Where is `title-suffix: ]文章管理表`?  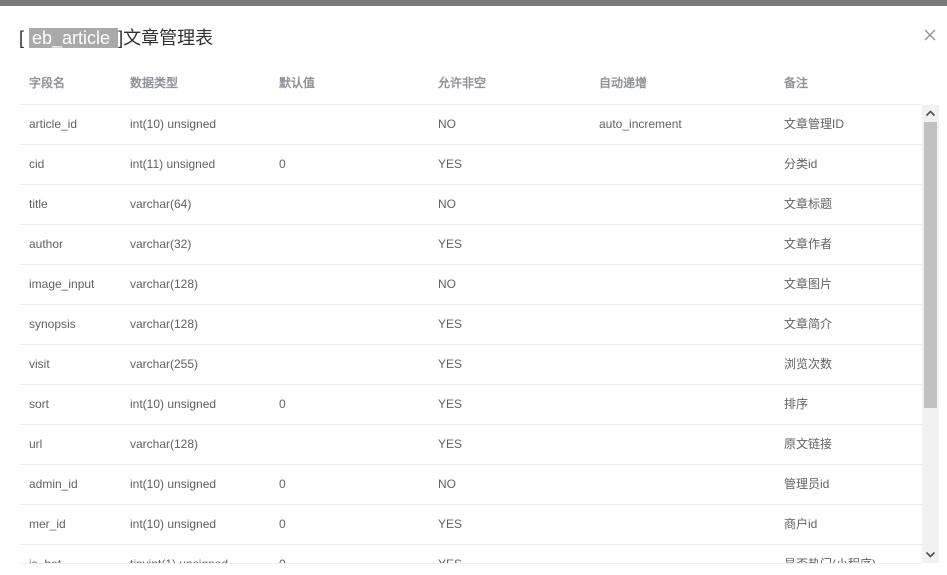 title-suffix: ]文章管理表 is located at coordinates (166, 38).